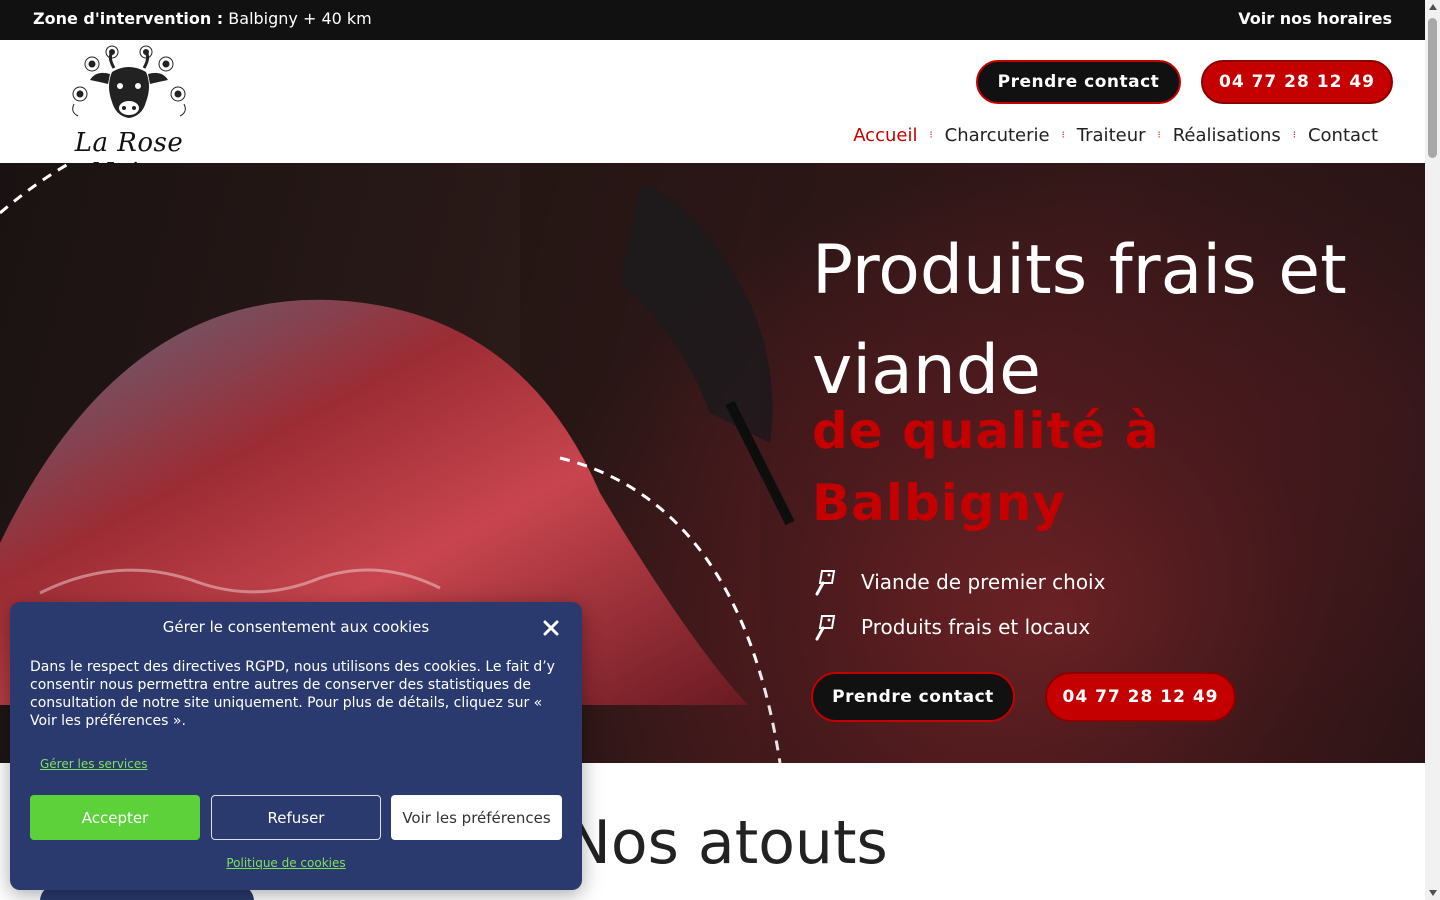 This screenshot has height=900, width=1440. I want to click on nav-item-traiteur: Traiteur, so click(1111, 135).